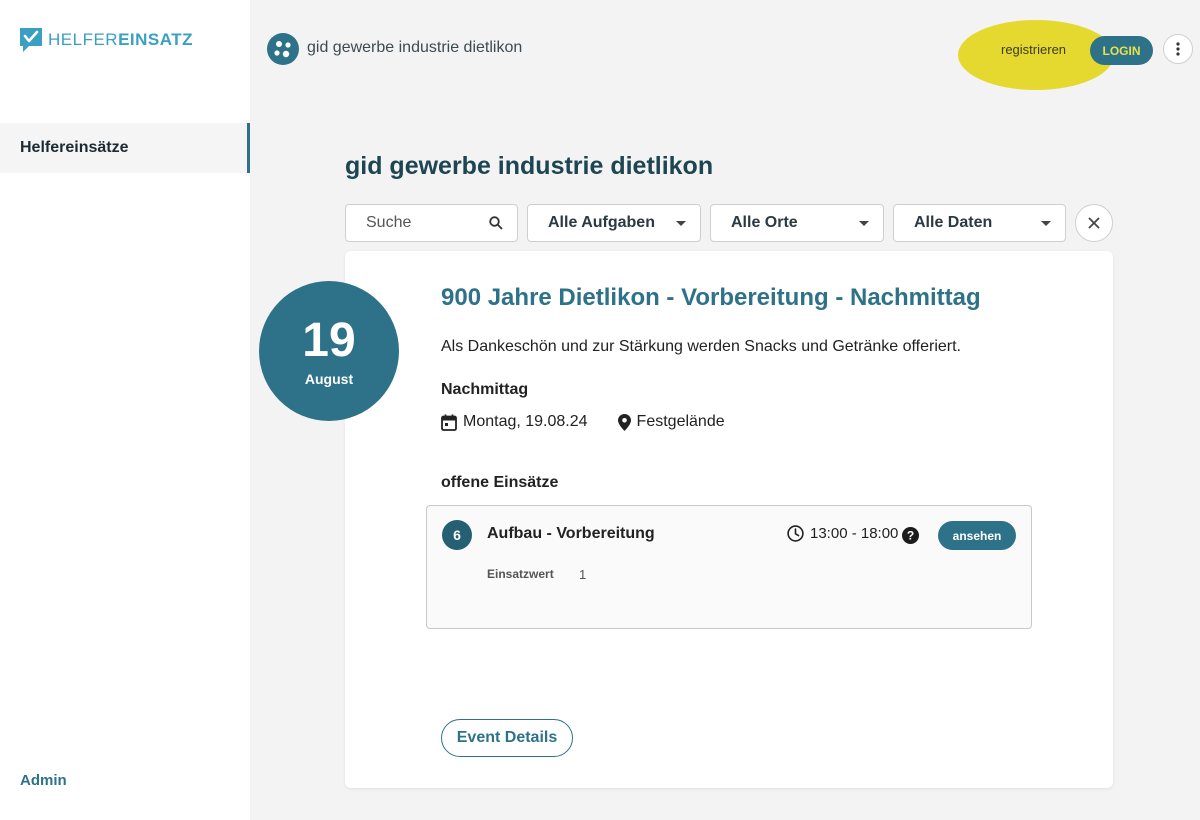 This screenshot has width=1200, height=820. Describe the element at coordinates (43, 780) in the screenshot. I see `admin-link: Admin` at that location.